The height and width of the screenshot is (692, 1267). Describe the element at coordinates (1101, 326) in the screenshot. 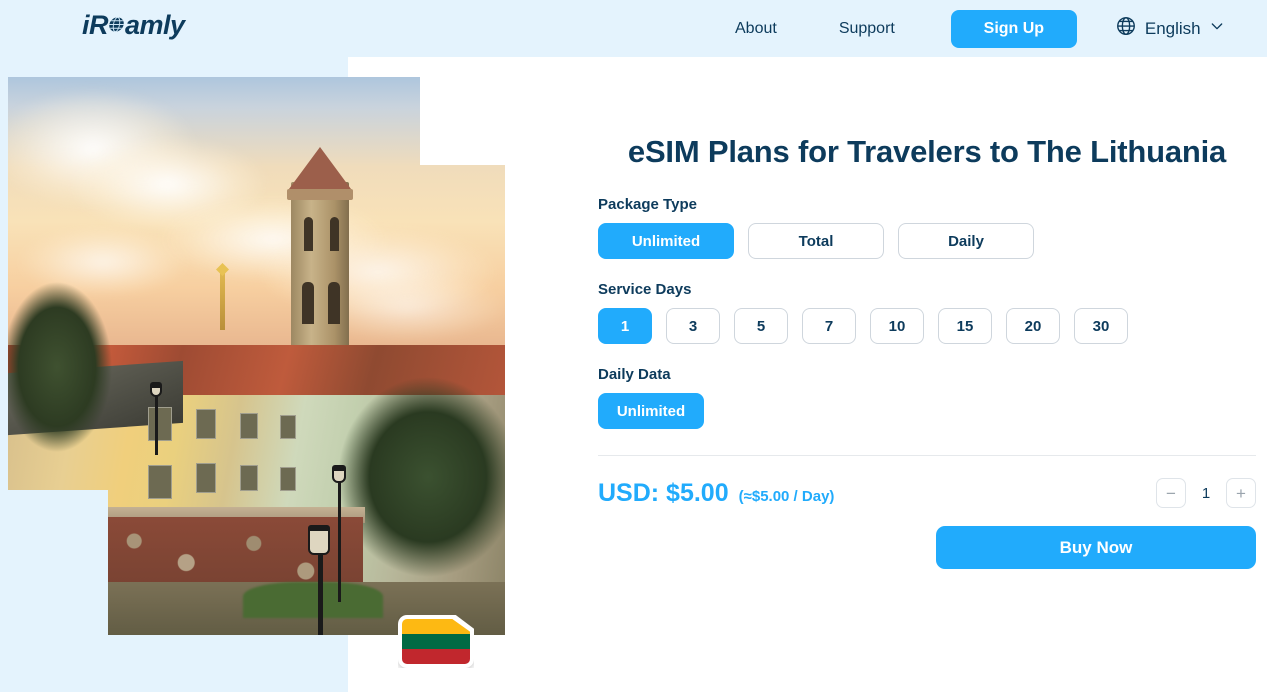

I see `service-days-option-30: 30` at that location.